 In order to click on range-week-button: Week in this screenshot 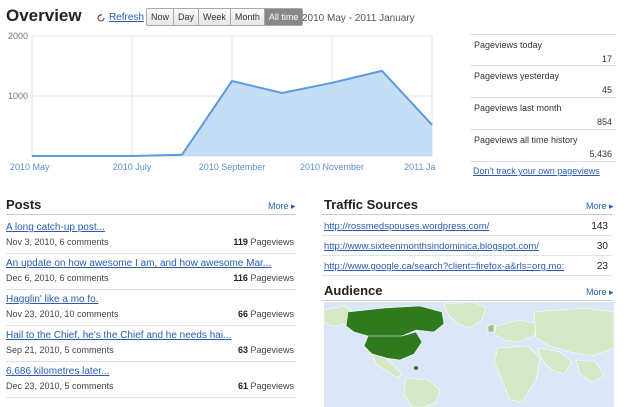, I will do `click(215, 17)`.